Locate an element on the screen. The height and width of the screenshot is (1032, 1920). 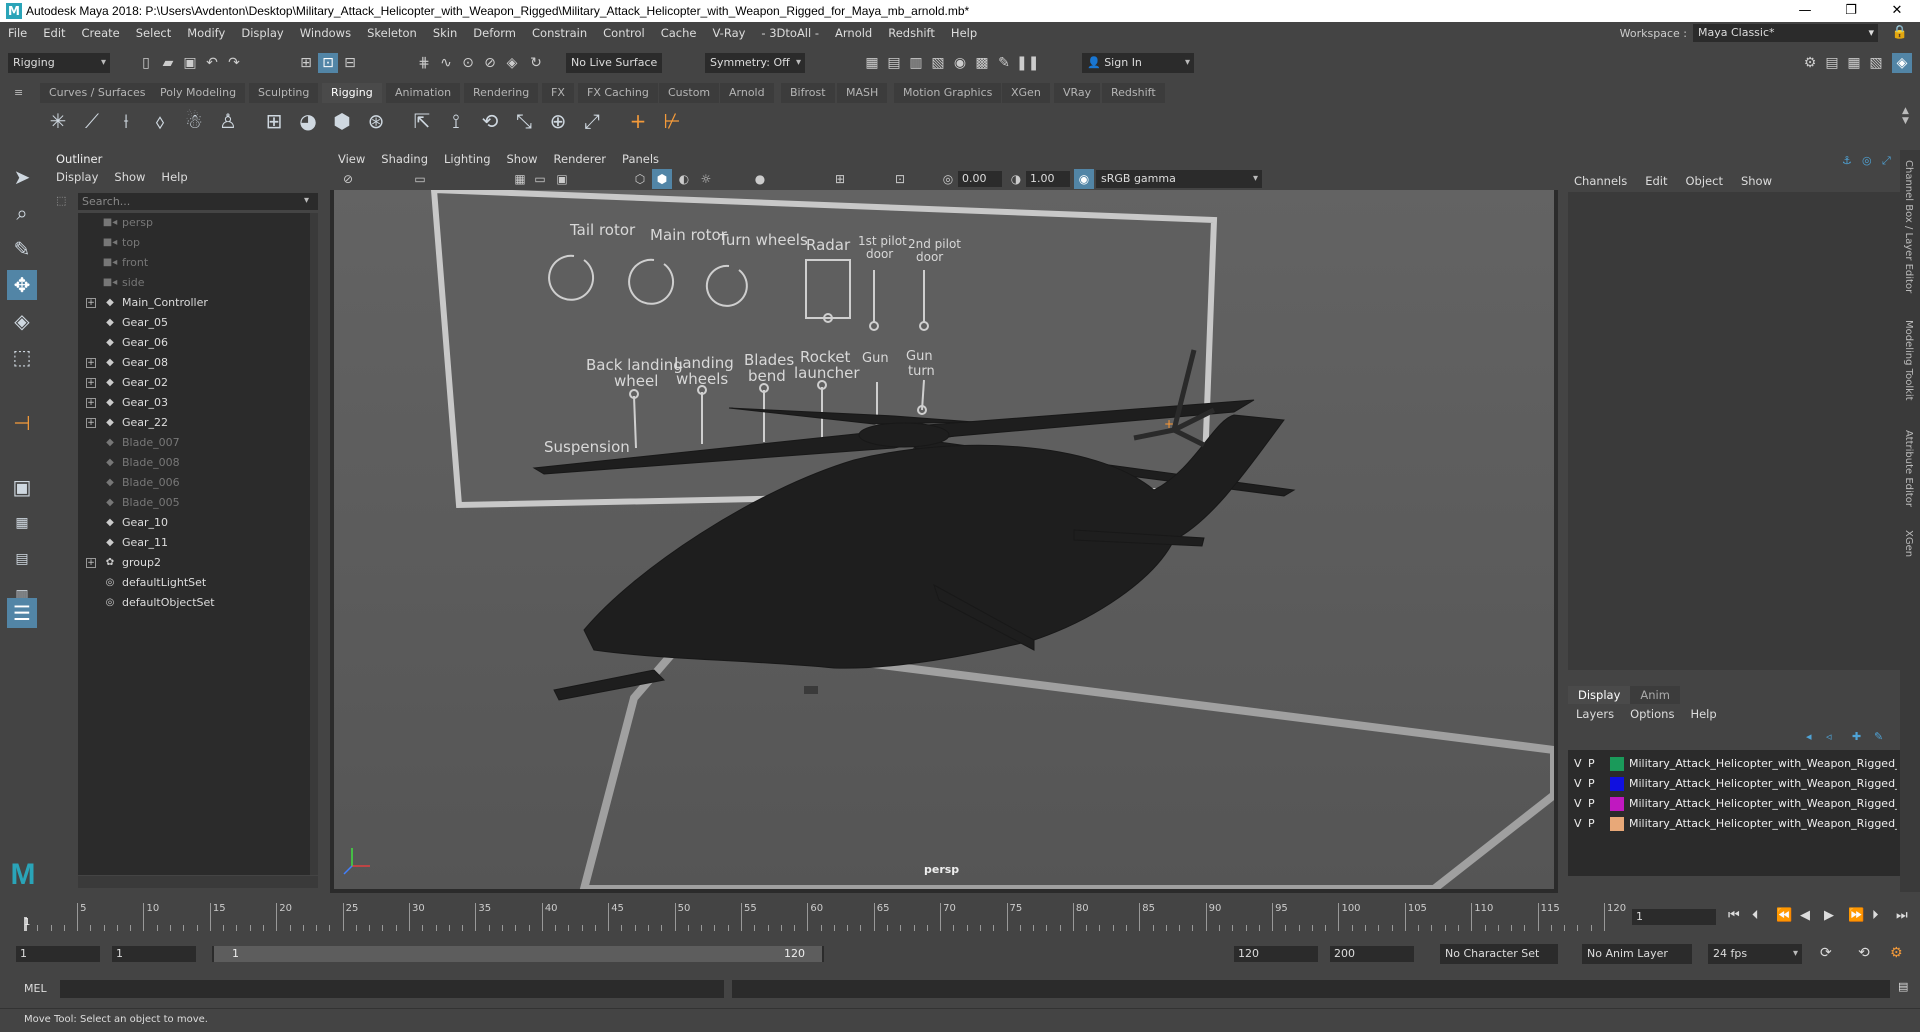
point-constraint-icon: ⇱ is located at coordinates (422, 121).